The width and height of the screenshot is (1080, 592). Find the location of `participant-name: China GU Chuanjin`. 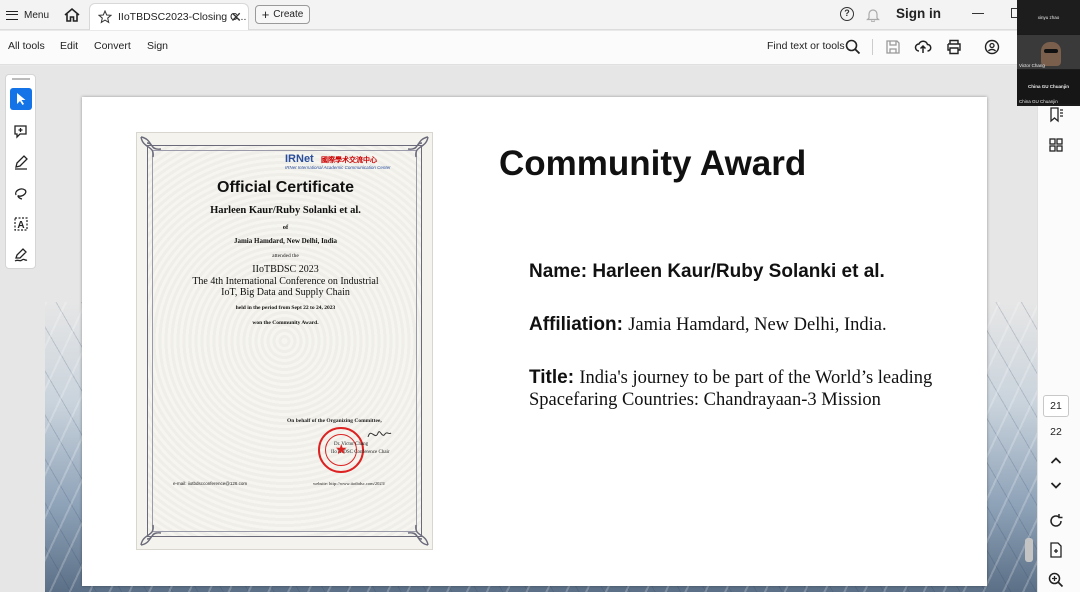

participant-name: China GU Chuanjin is located at coordinates (1048, 86).